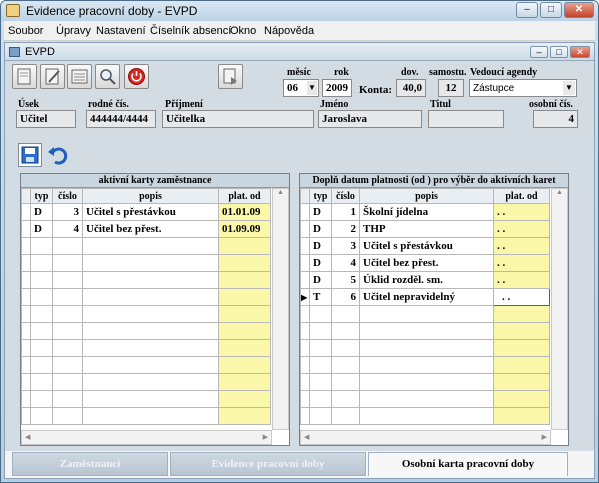 This screenshot has height=483, width=599. What do you see at coordinates (448, 72) in the screenshot?
I see `samostu-label: samostu.` at bounding box center [448, 72].